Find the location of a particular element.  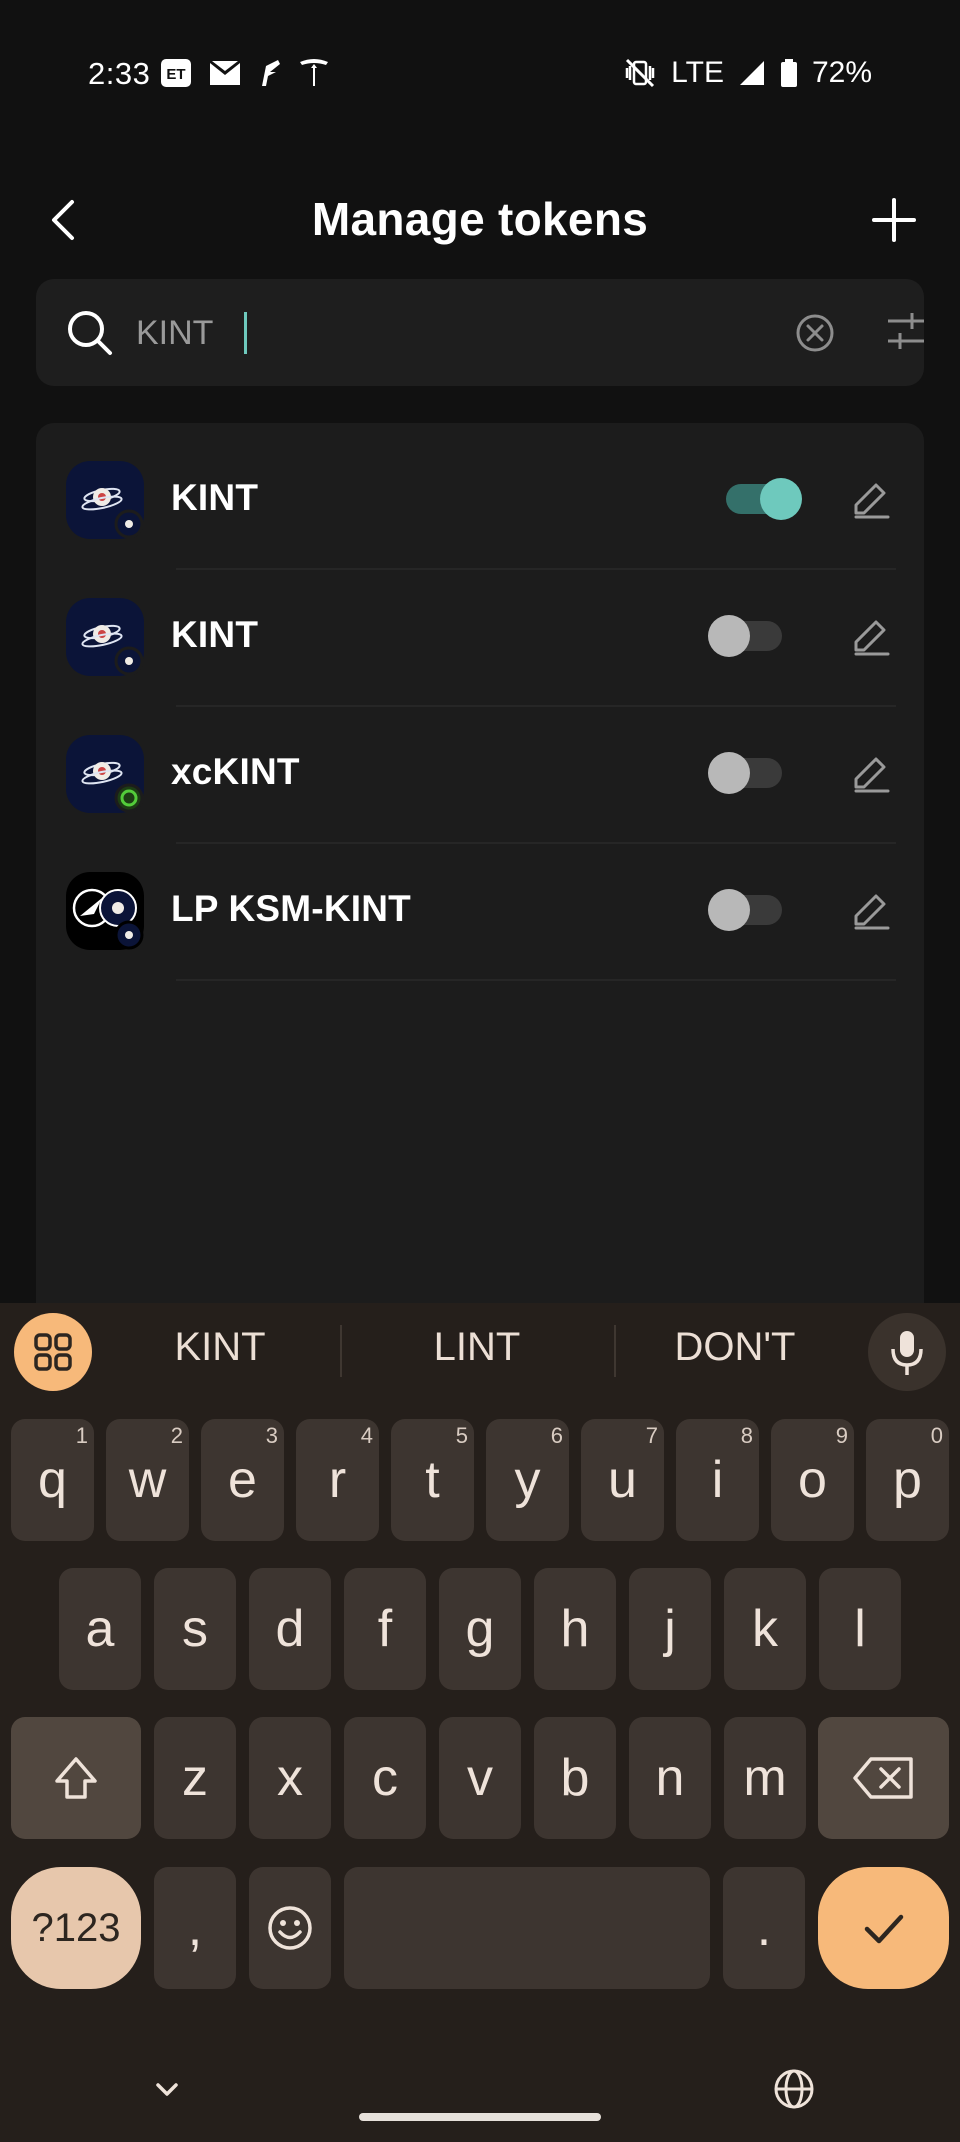

shift-key is located at coordinates (76, 1778).